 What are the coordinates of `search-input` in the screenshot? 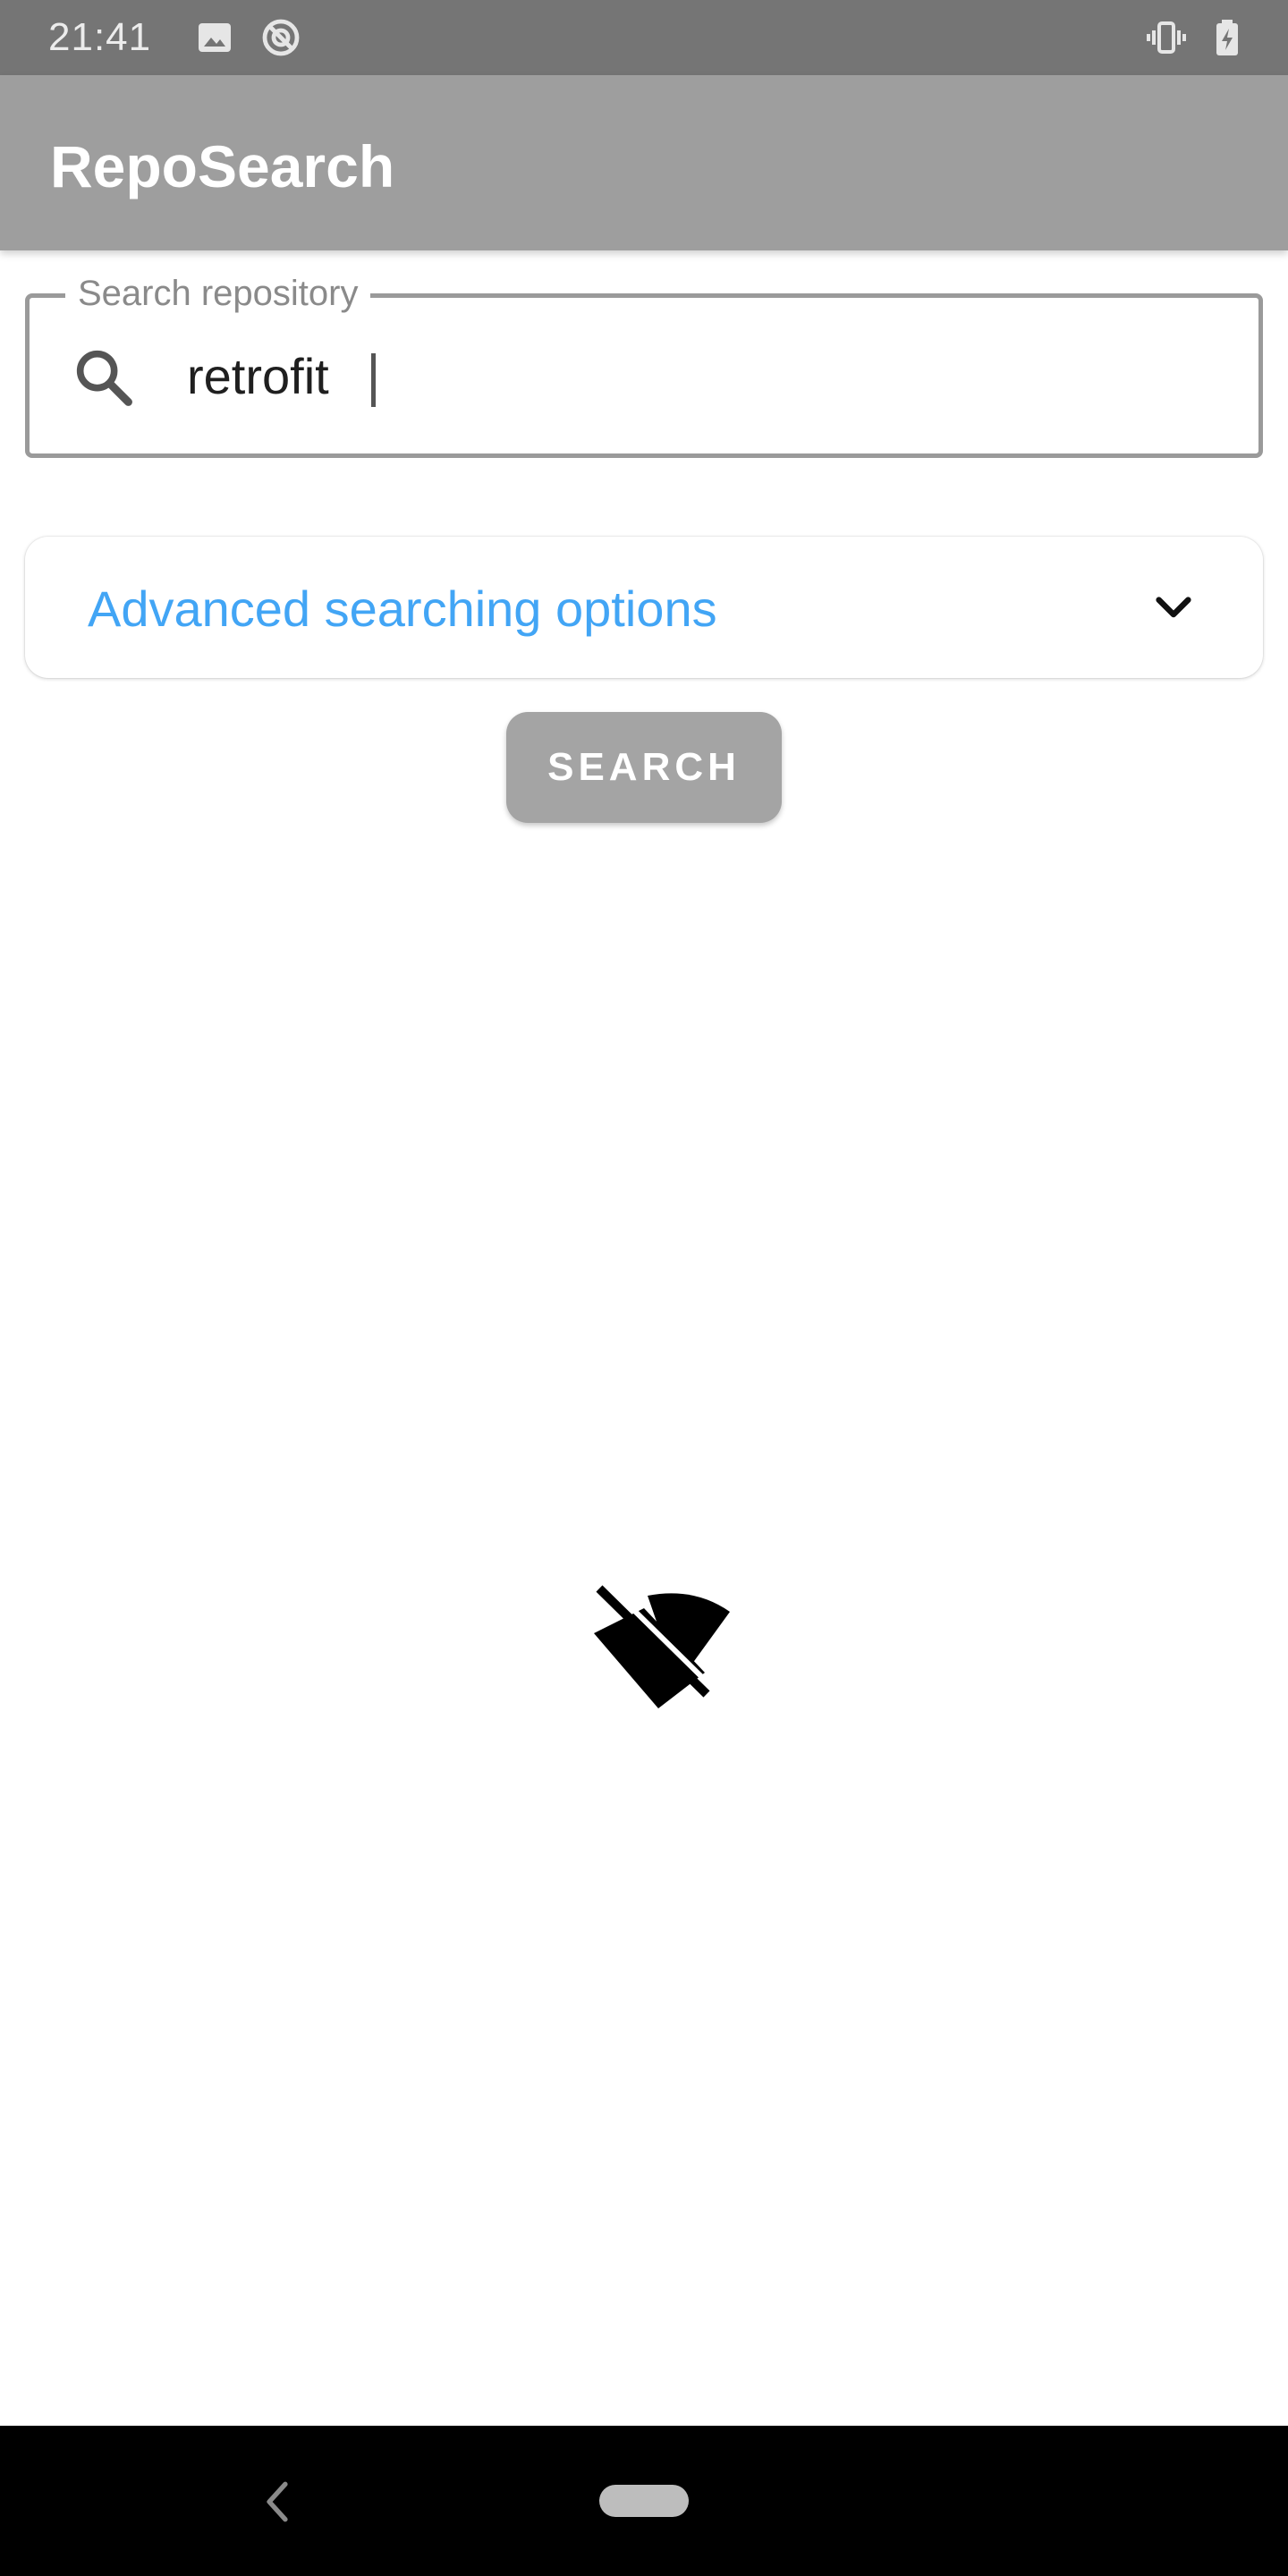 It's located at (701, 375).